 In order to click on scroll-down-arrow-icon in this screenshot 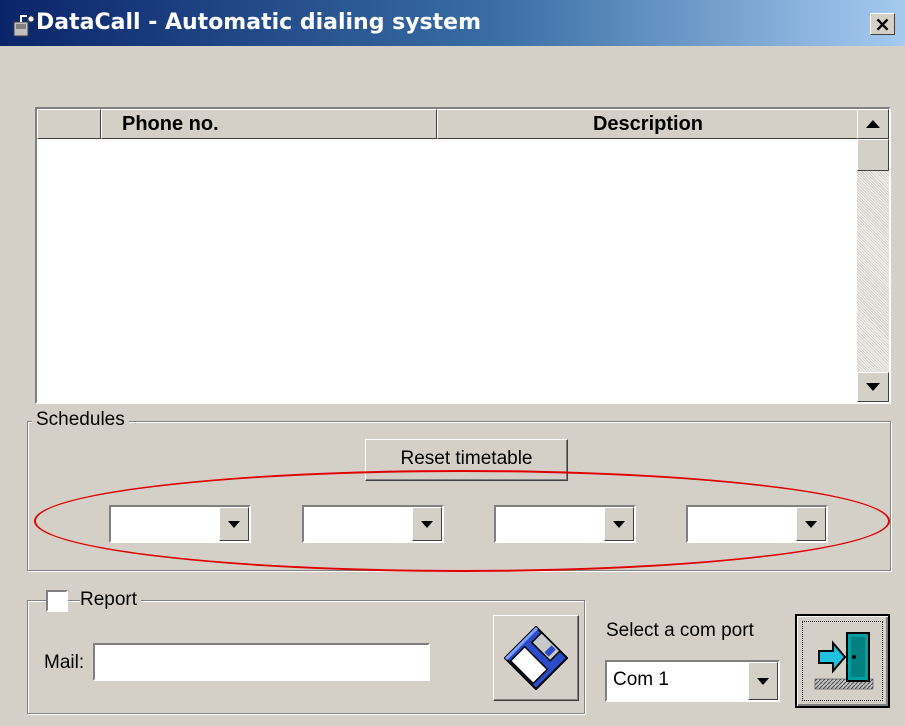, I will do `click(873, 387)`.